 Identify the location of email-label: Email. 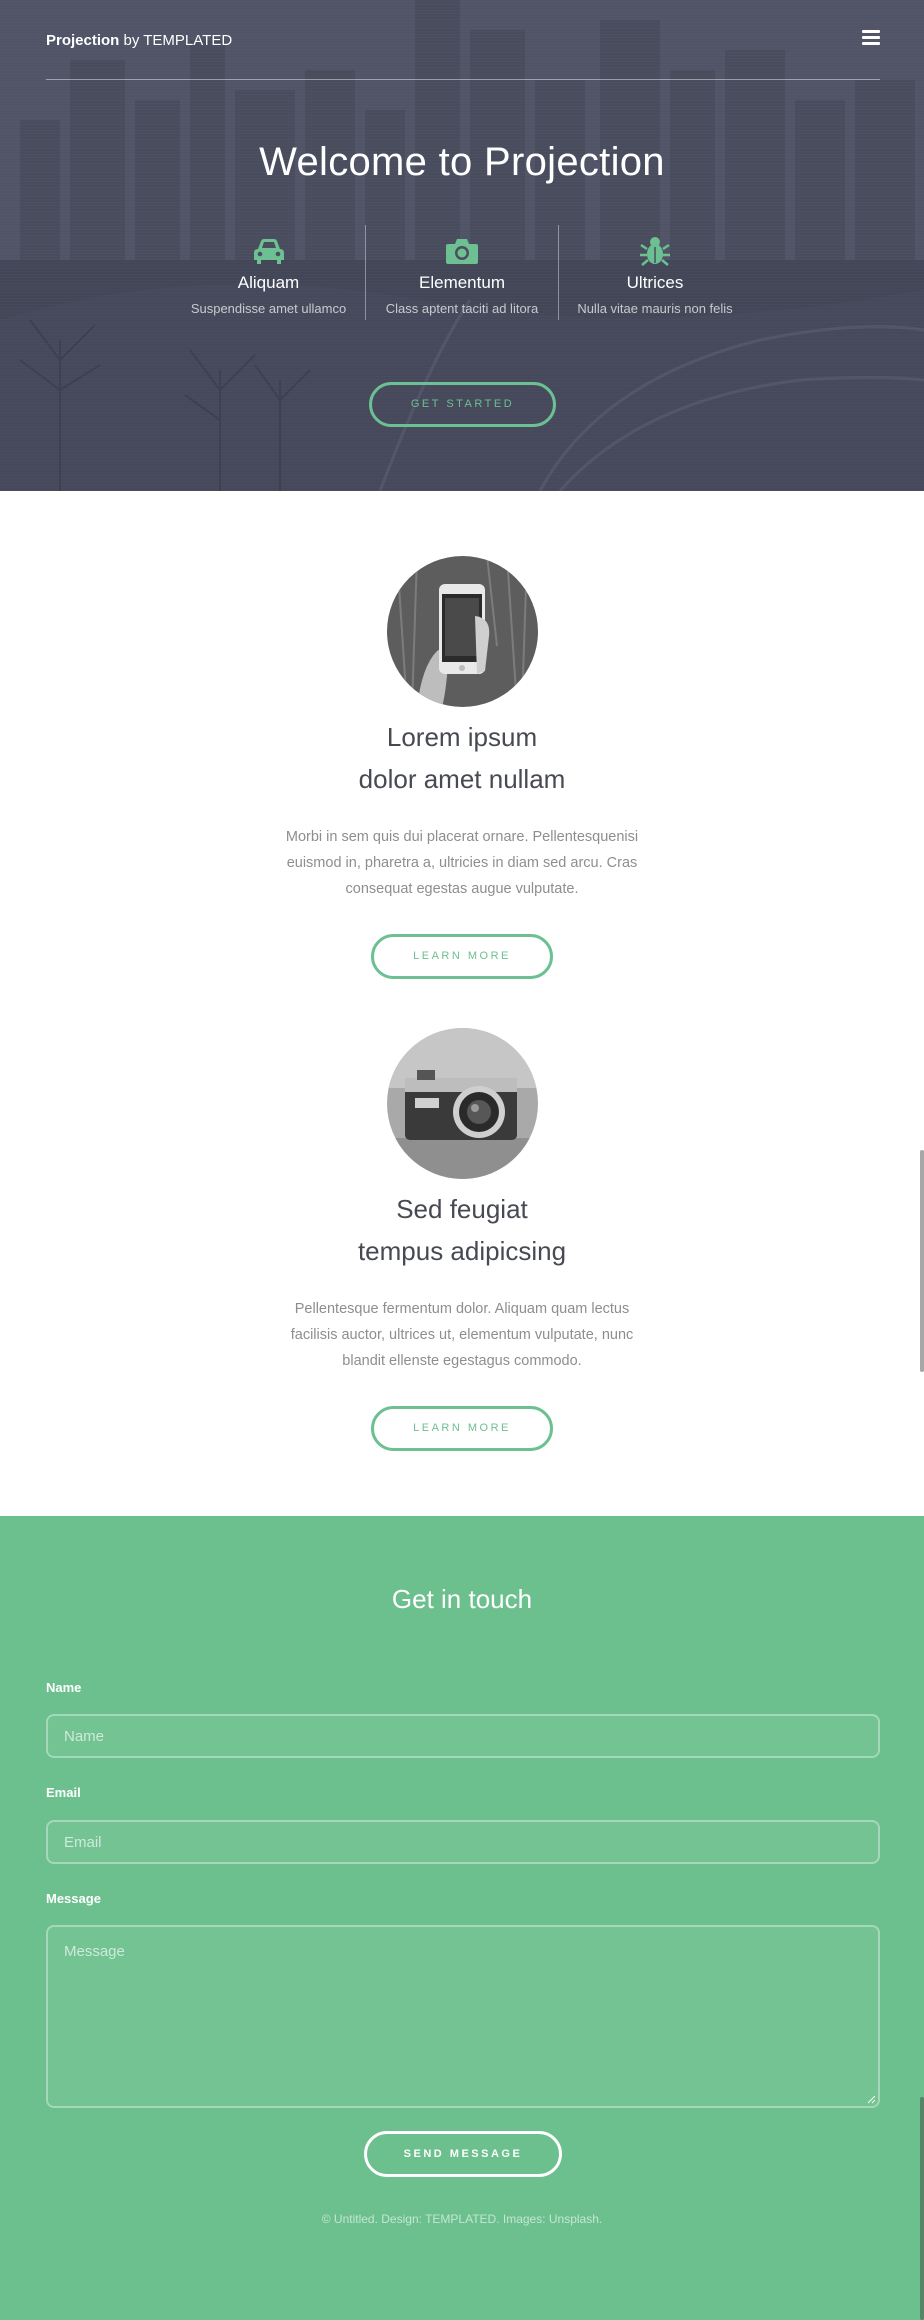
(63, 1792).